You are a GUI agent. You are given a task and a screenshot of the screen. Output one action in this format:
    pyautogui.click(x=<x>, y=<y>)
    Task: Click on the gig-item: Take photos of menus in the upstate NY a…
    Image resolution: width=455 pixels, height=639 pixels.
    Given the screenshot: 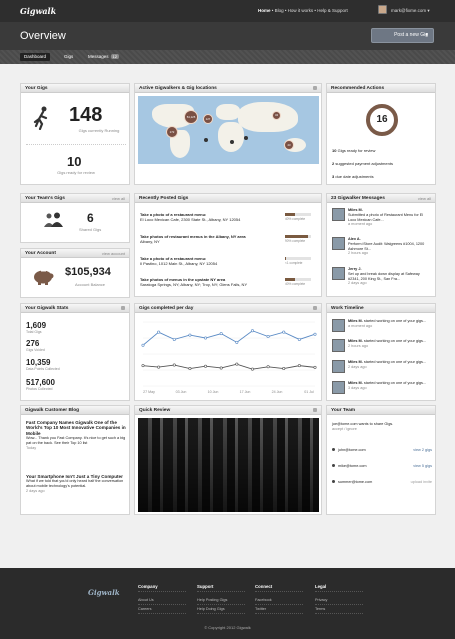 What is the action you would take?
    pyautogui.click(x=210, y=282)
    